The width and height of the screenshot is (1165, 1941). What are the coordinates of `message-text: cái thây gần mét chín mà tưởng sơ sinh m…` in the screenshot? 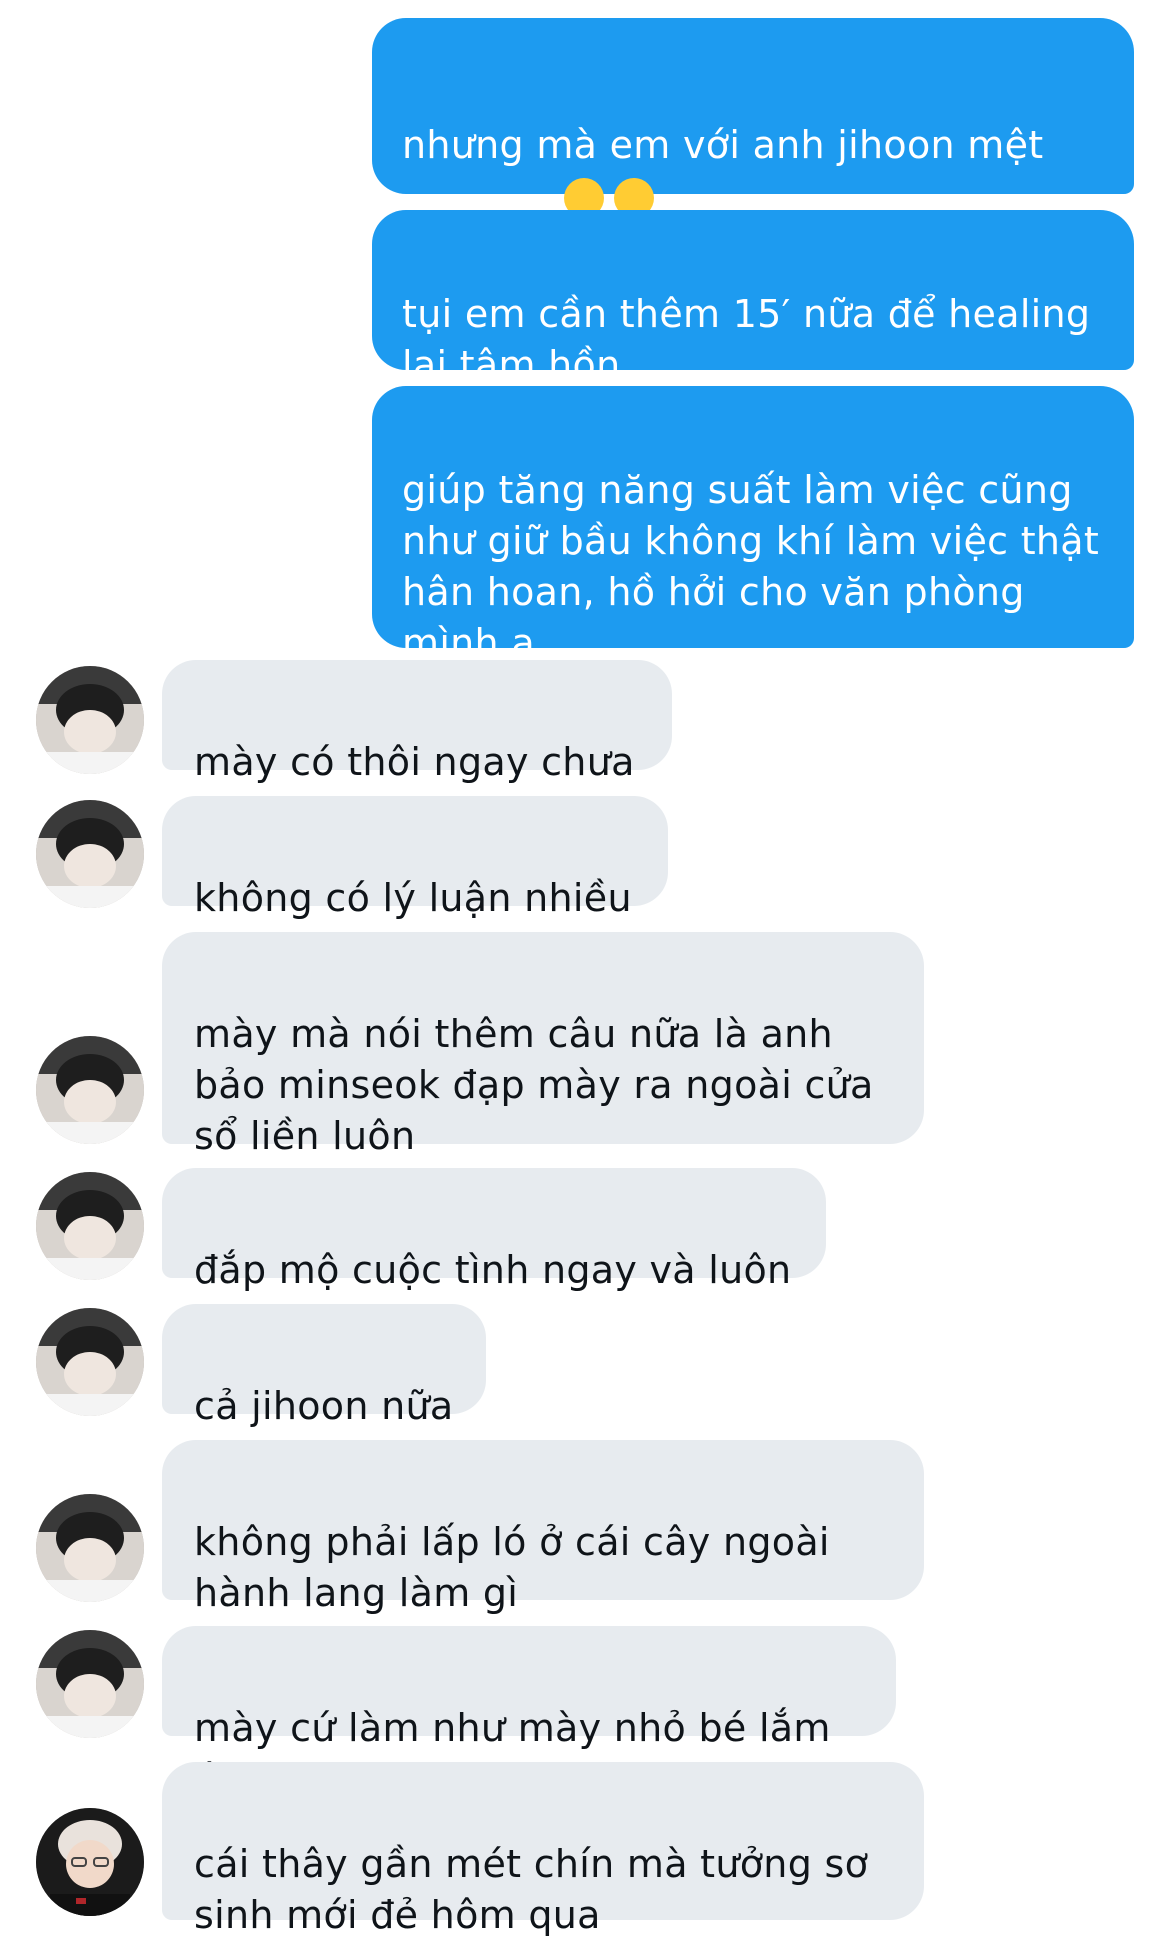 It's located at (531, 1889).